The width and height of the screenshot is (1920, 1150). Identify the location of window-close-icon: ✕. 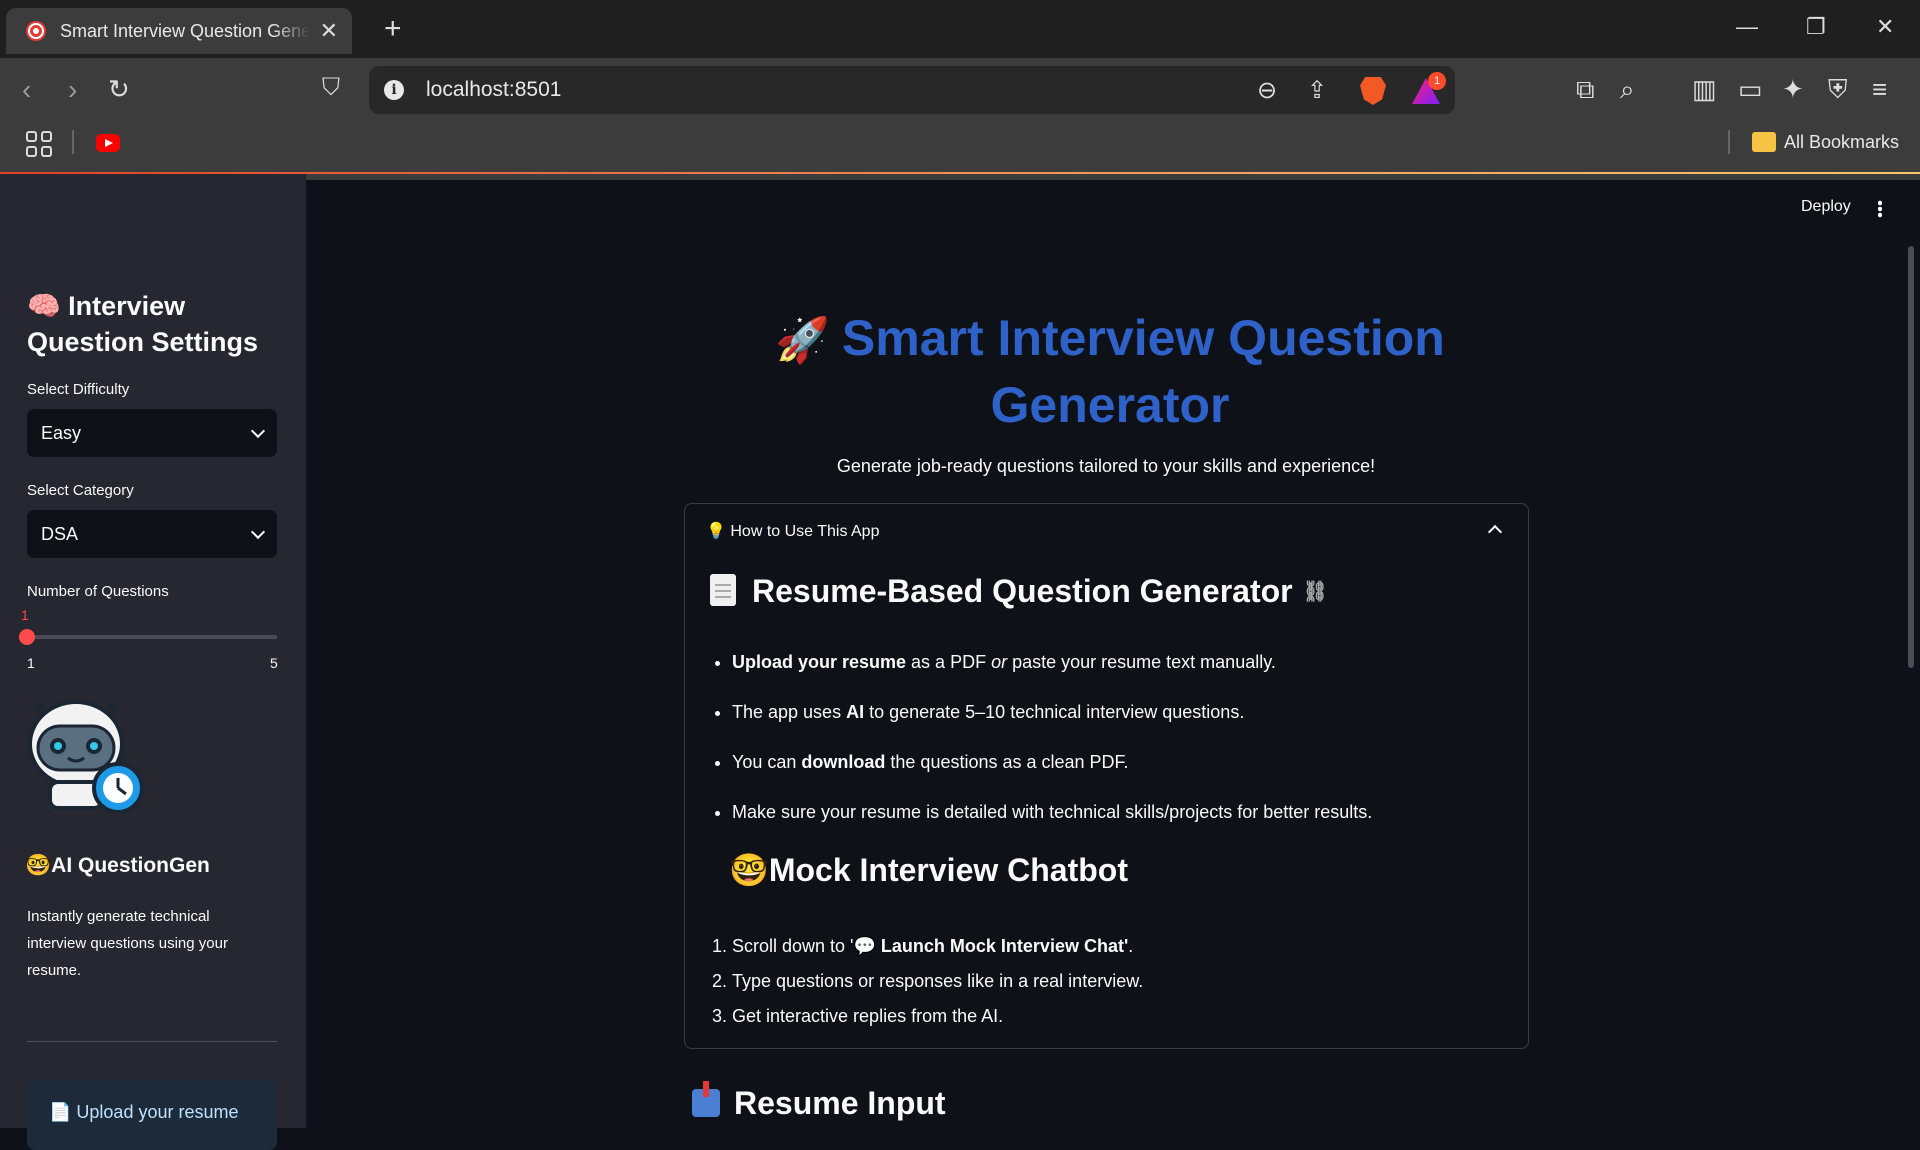
(1885, 27).